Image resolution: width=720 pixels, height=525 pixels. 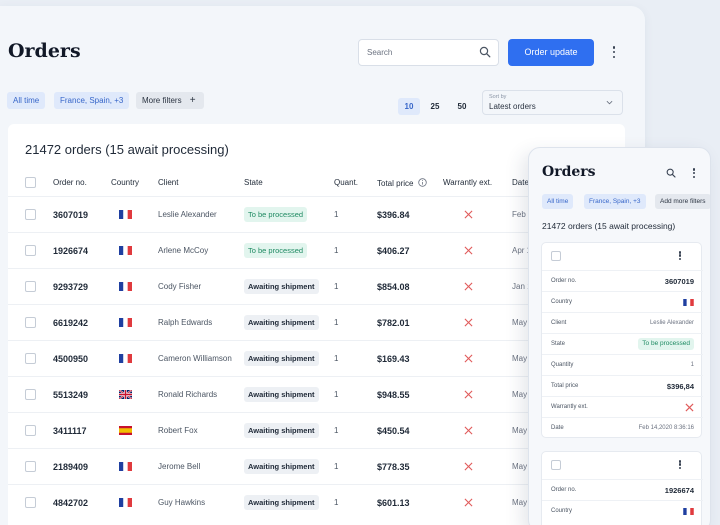 What do you see at coordinates (178, 430) in the screenshot?
I see `client-name: Robert Fox` at bounding box center [178, 430].